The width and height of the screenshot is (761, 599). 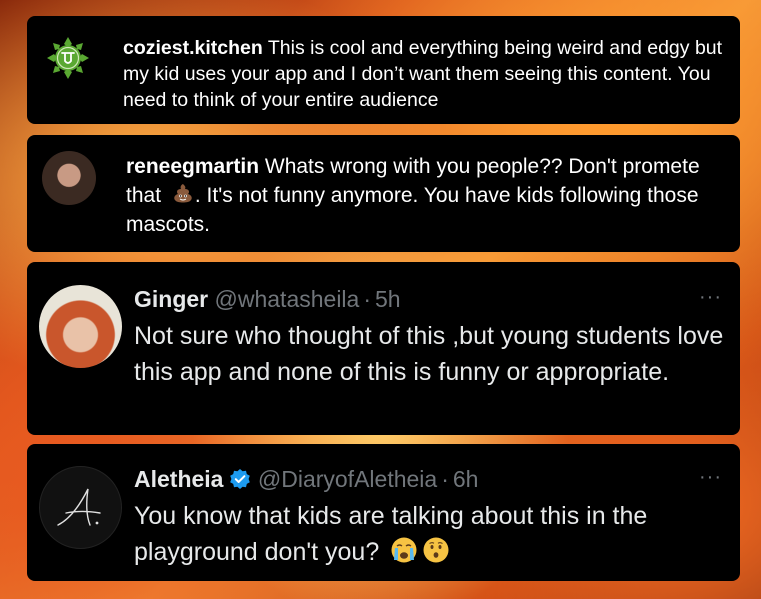 What do you see at coordinates (171, 299) in the screenshot?
I see `tweet-display-name: Ginger` at bounding box center [171, 299].